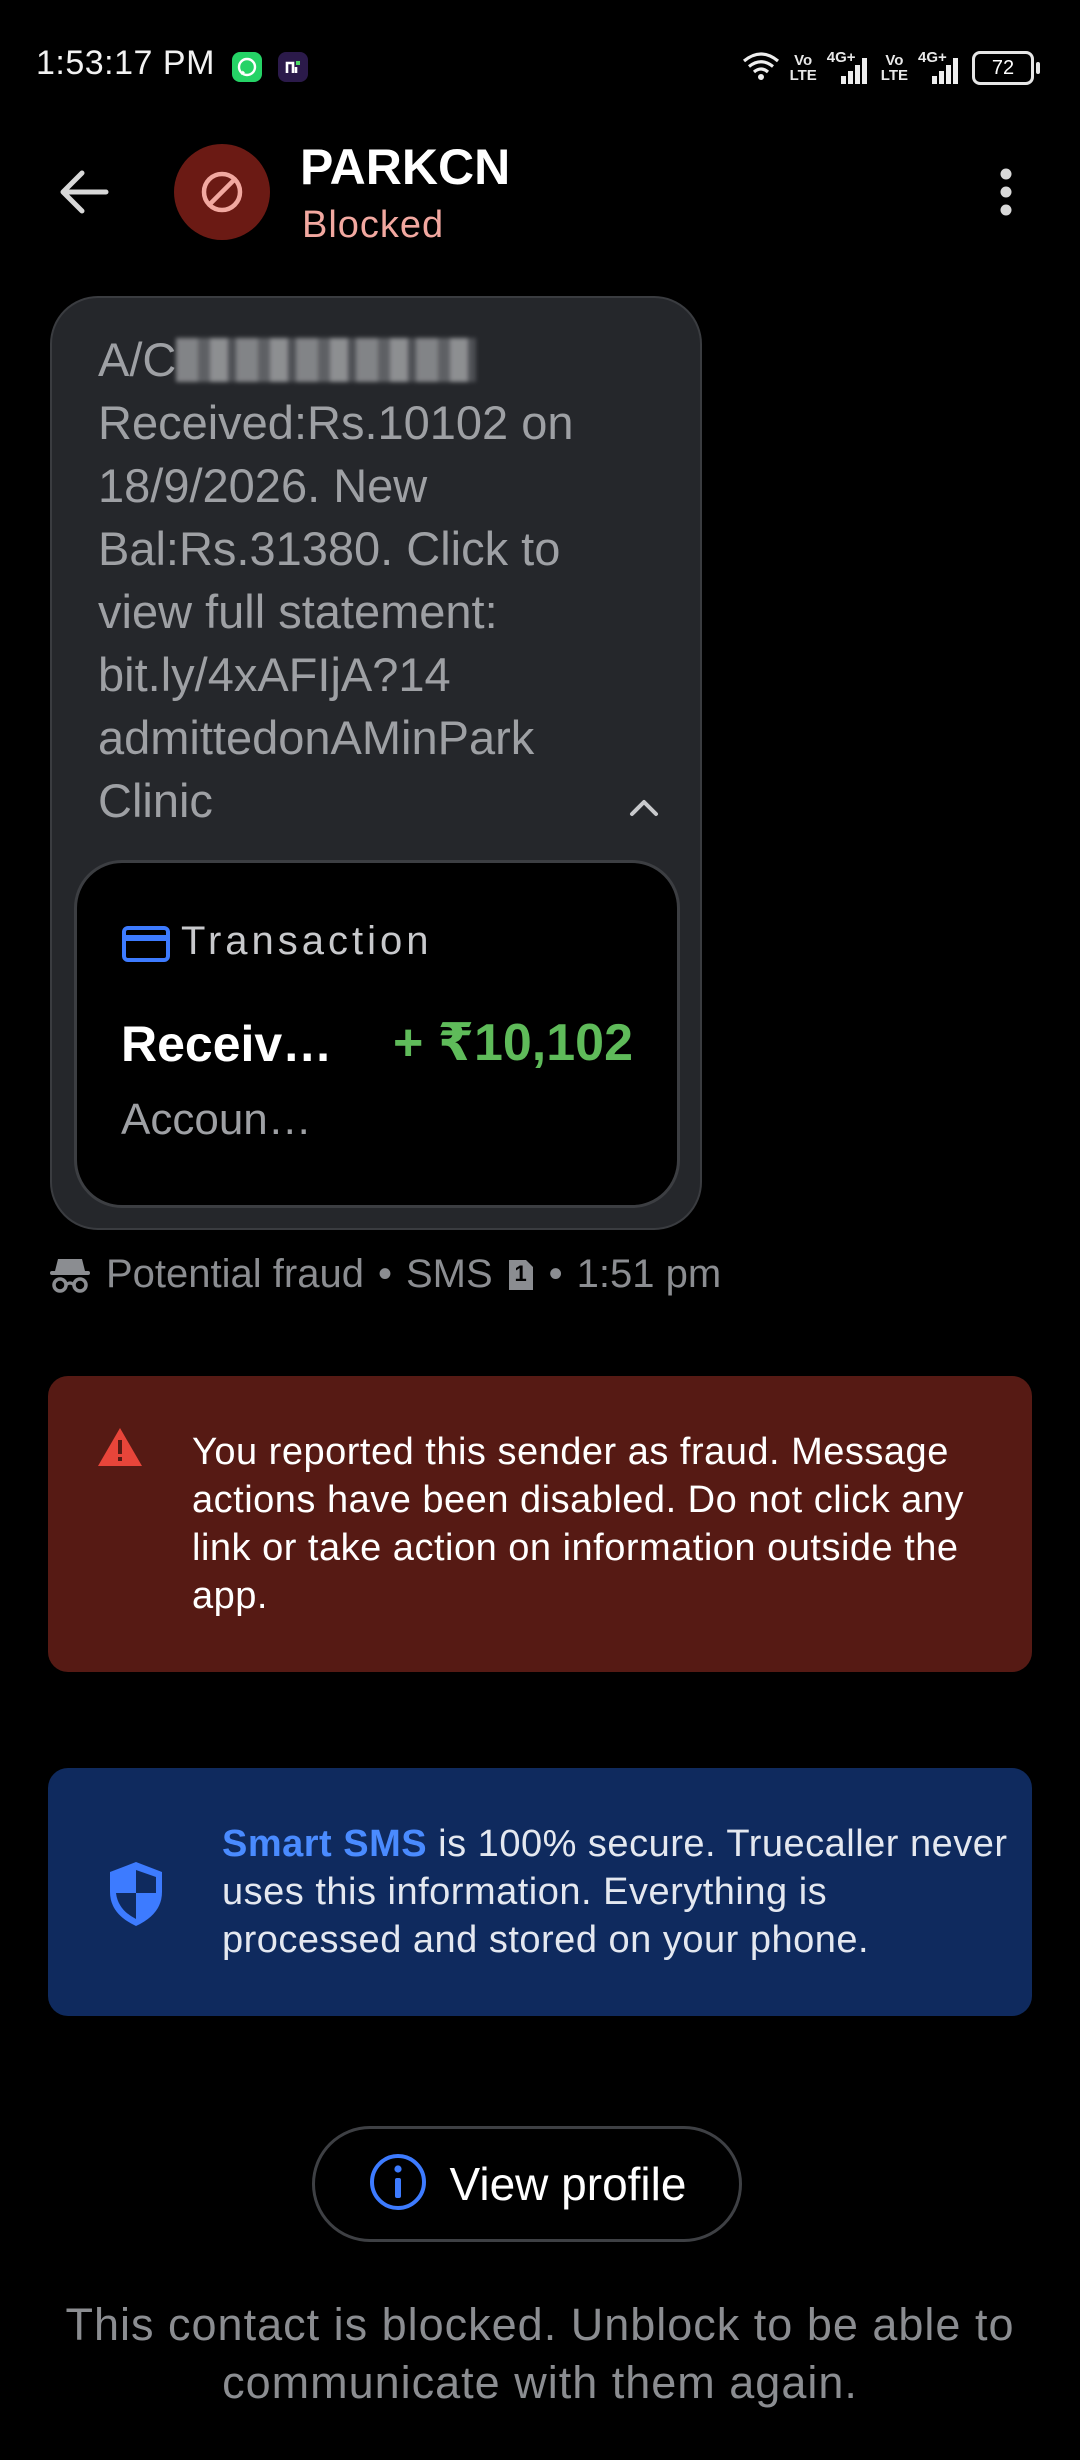  Describe the element at coordinates (940, 68) in the screenshot. I see `sim2-signal-icon: 4G+` at that location.